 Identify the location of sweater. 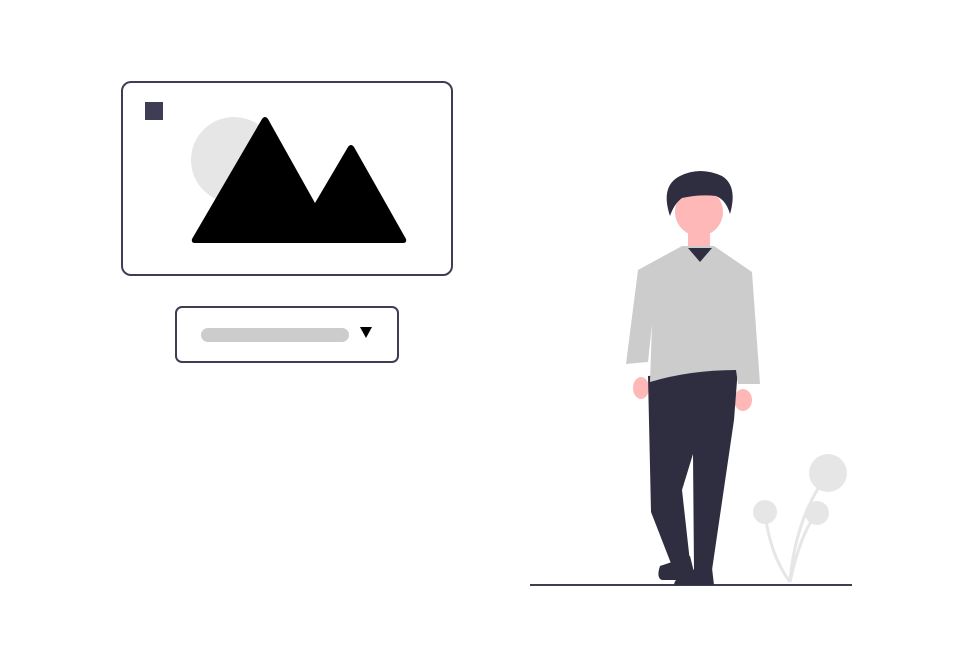
(693, 315).